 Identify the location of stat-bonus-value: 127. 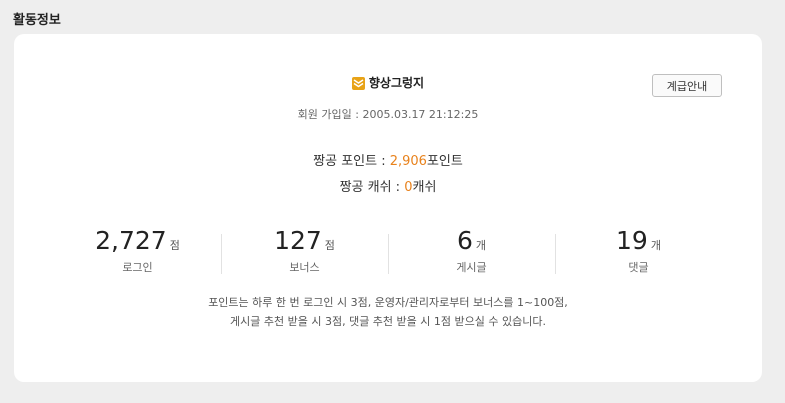
(298, 240).